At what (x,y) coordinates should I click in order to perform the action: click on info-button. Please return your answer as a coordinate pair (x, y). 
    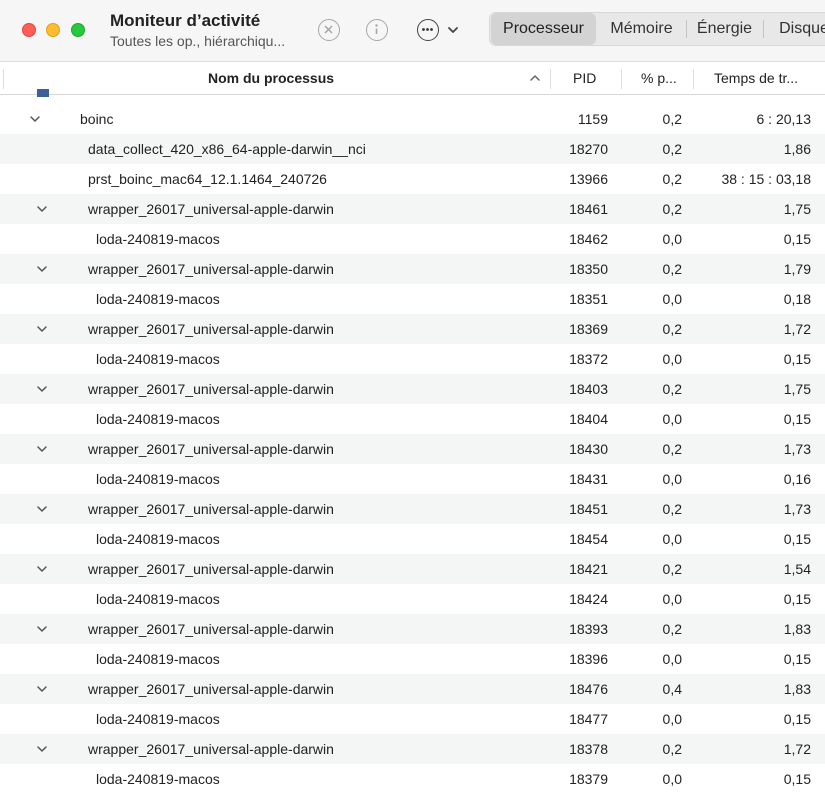
    Looking at the image, I should click on (377, 30).